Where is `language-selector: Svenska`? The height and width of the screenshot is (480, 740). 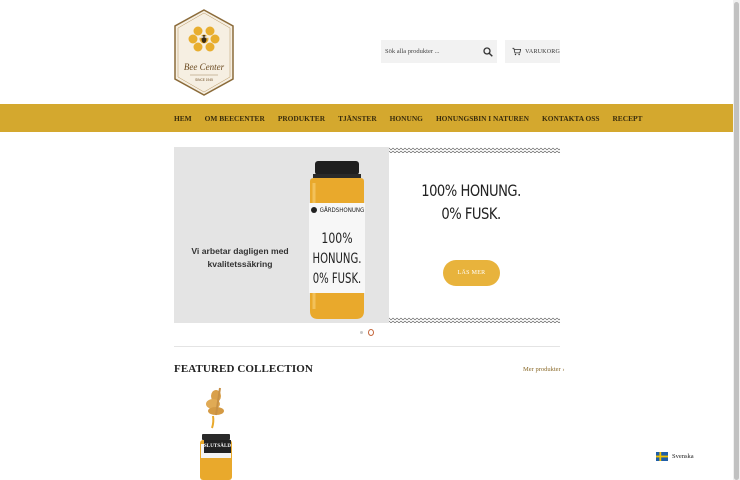 language-selector: Svenska is located at coordinates (675, 456).